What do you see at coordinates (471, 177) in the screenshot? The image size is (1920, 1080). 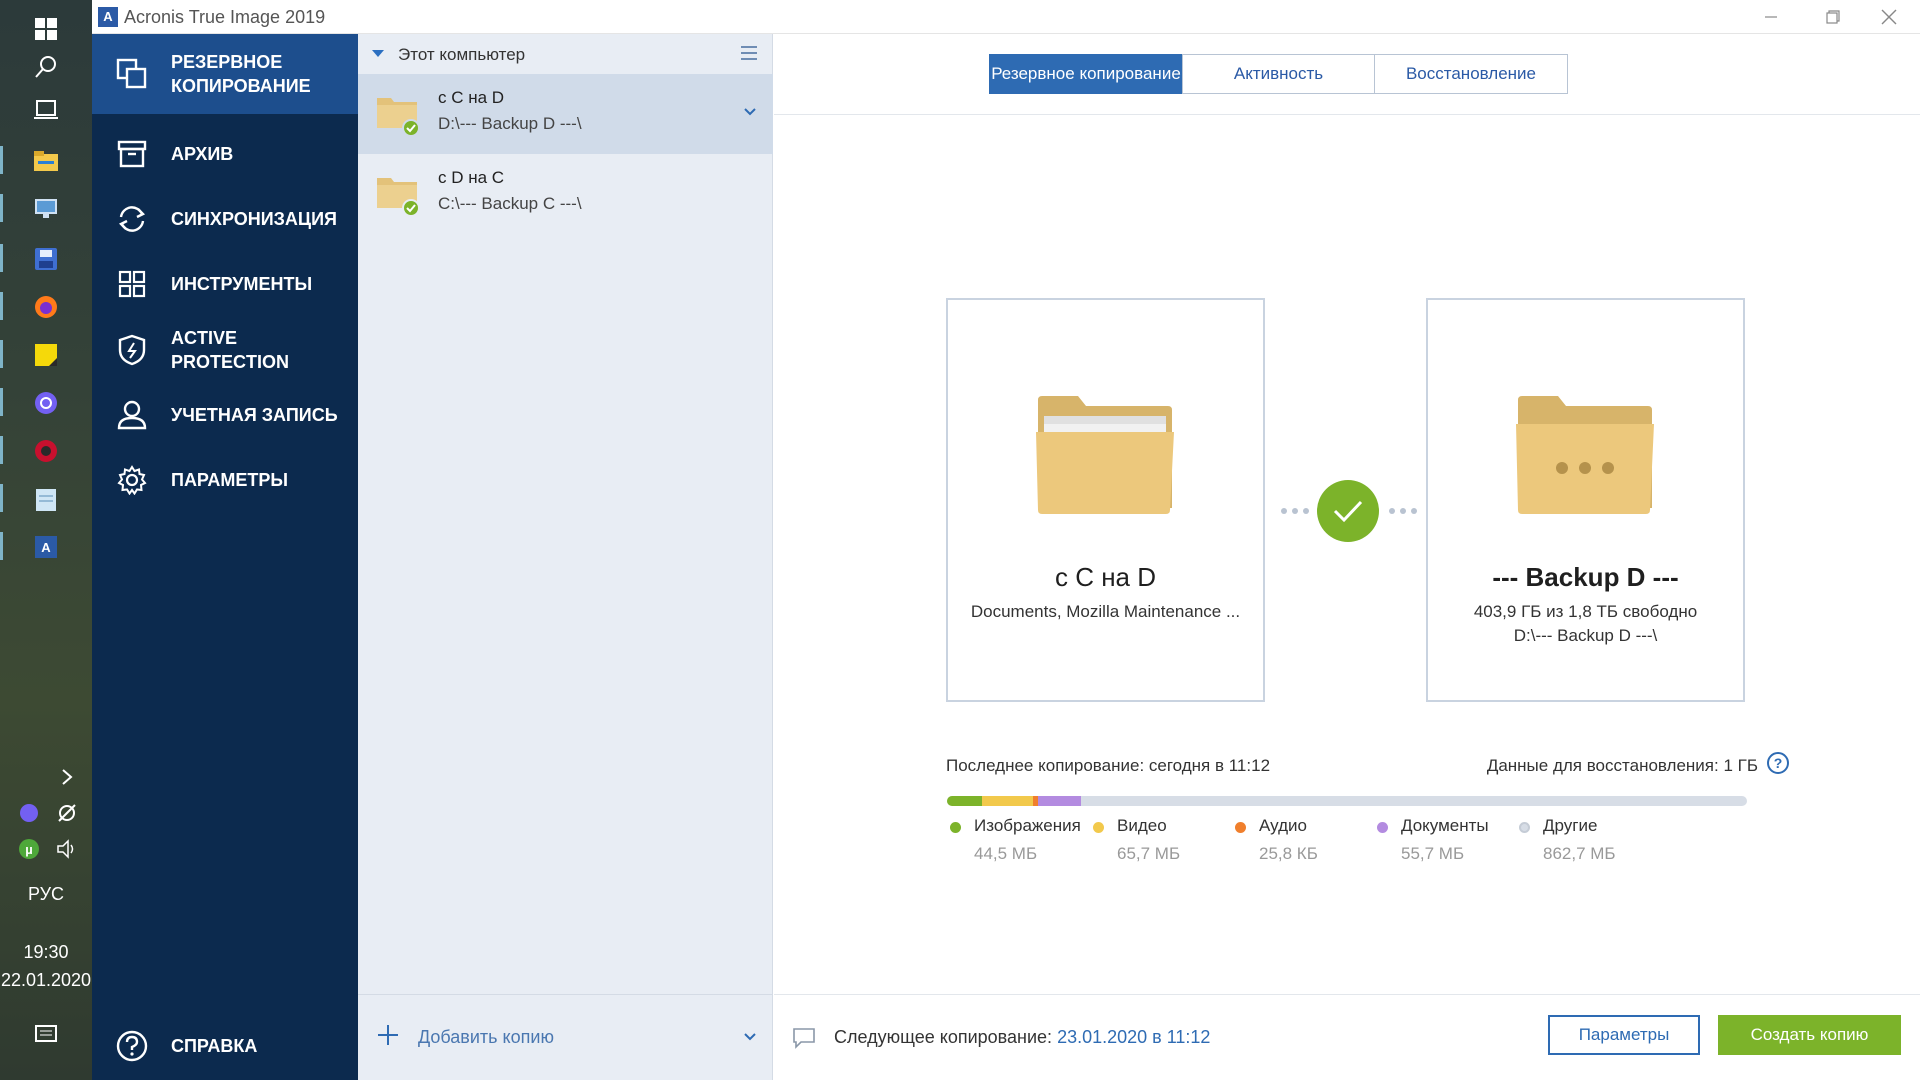 I see `backup-item-title: с D на С` at bounding box center [471, 177].